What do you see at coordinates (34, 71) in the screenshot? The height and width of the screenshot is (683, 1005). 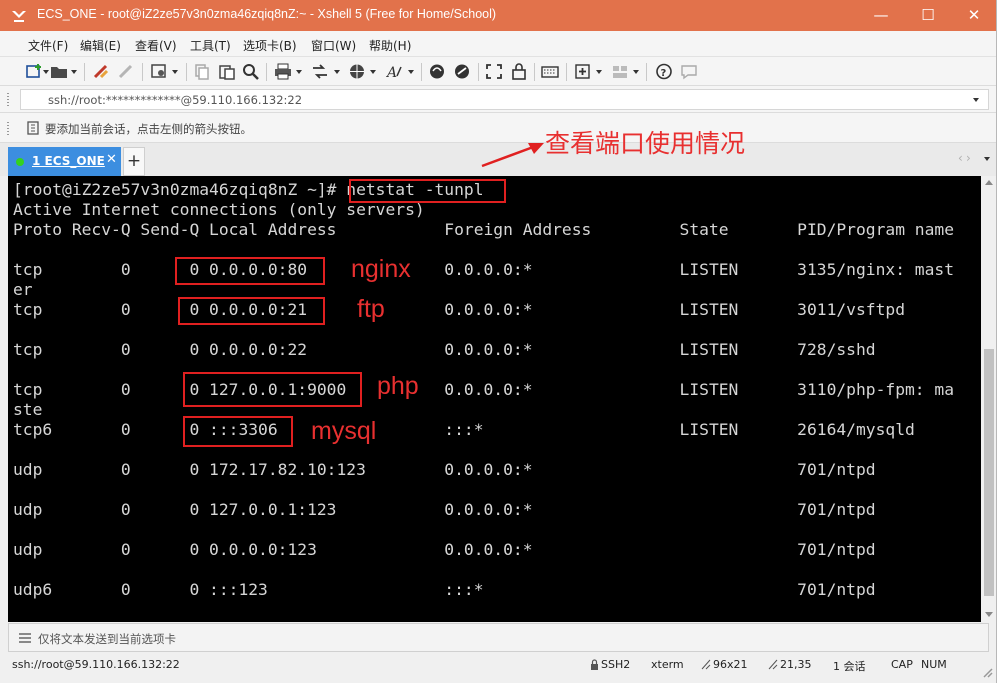 I see `new-session-icon` at bounding box center [34, 71].